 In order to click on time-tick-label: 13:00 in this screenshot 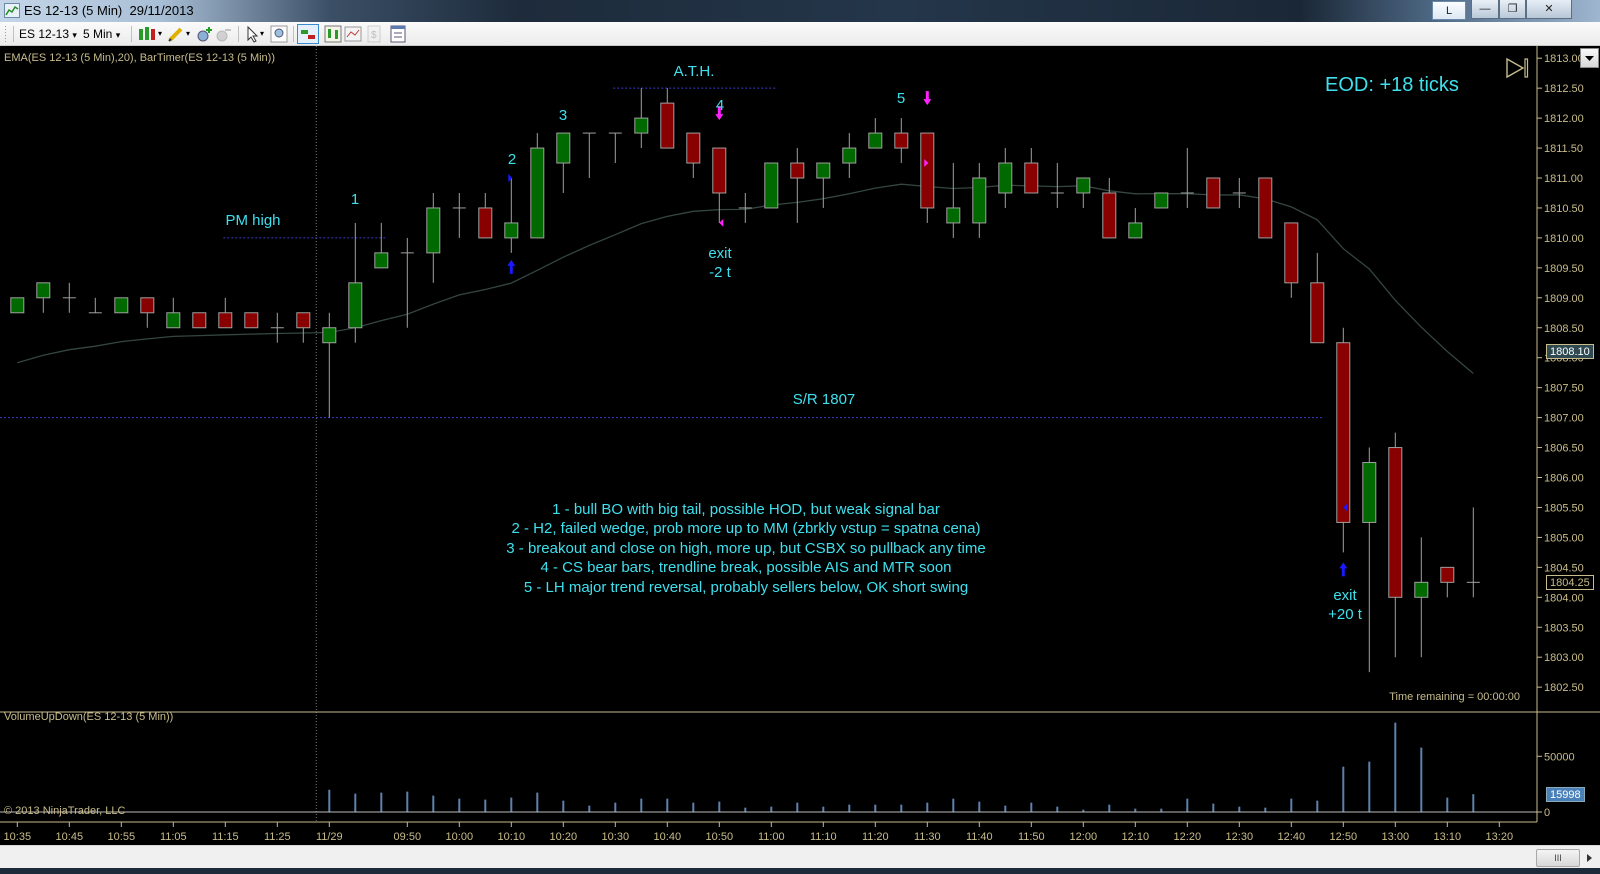, I will do `click(1396, 837)`.